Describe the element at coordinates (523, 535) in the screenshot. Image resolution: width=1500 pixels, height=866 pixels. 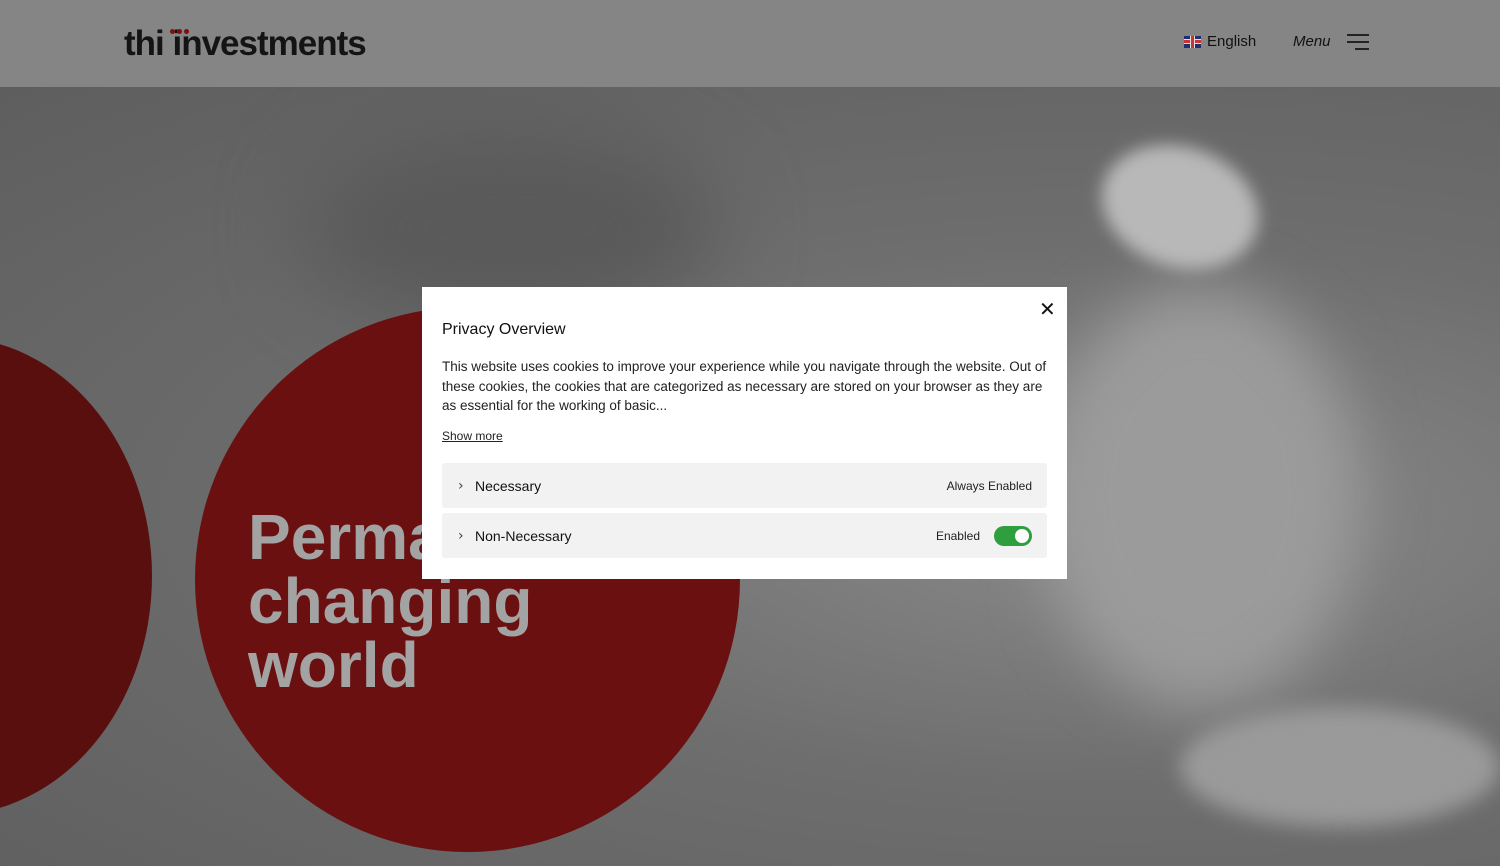
I see `category-label: Non-Necessary` at that location.